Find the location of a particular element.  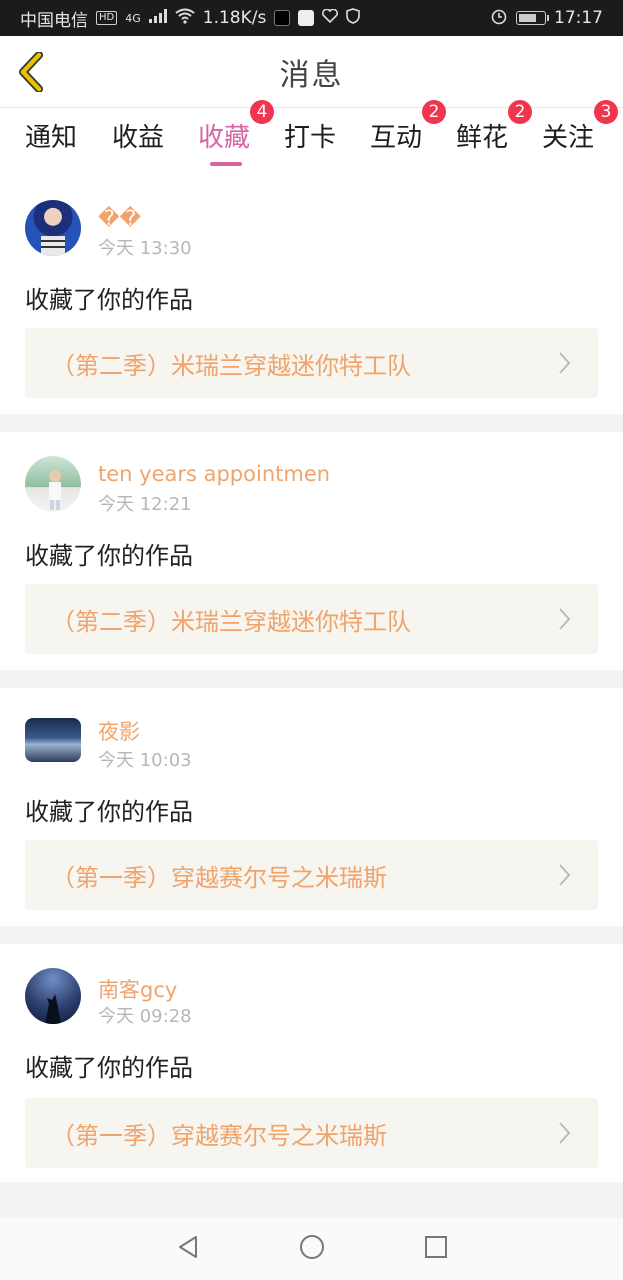

timestamp: 今天 12:21 is located at coordinates (145, 504).